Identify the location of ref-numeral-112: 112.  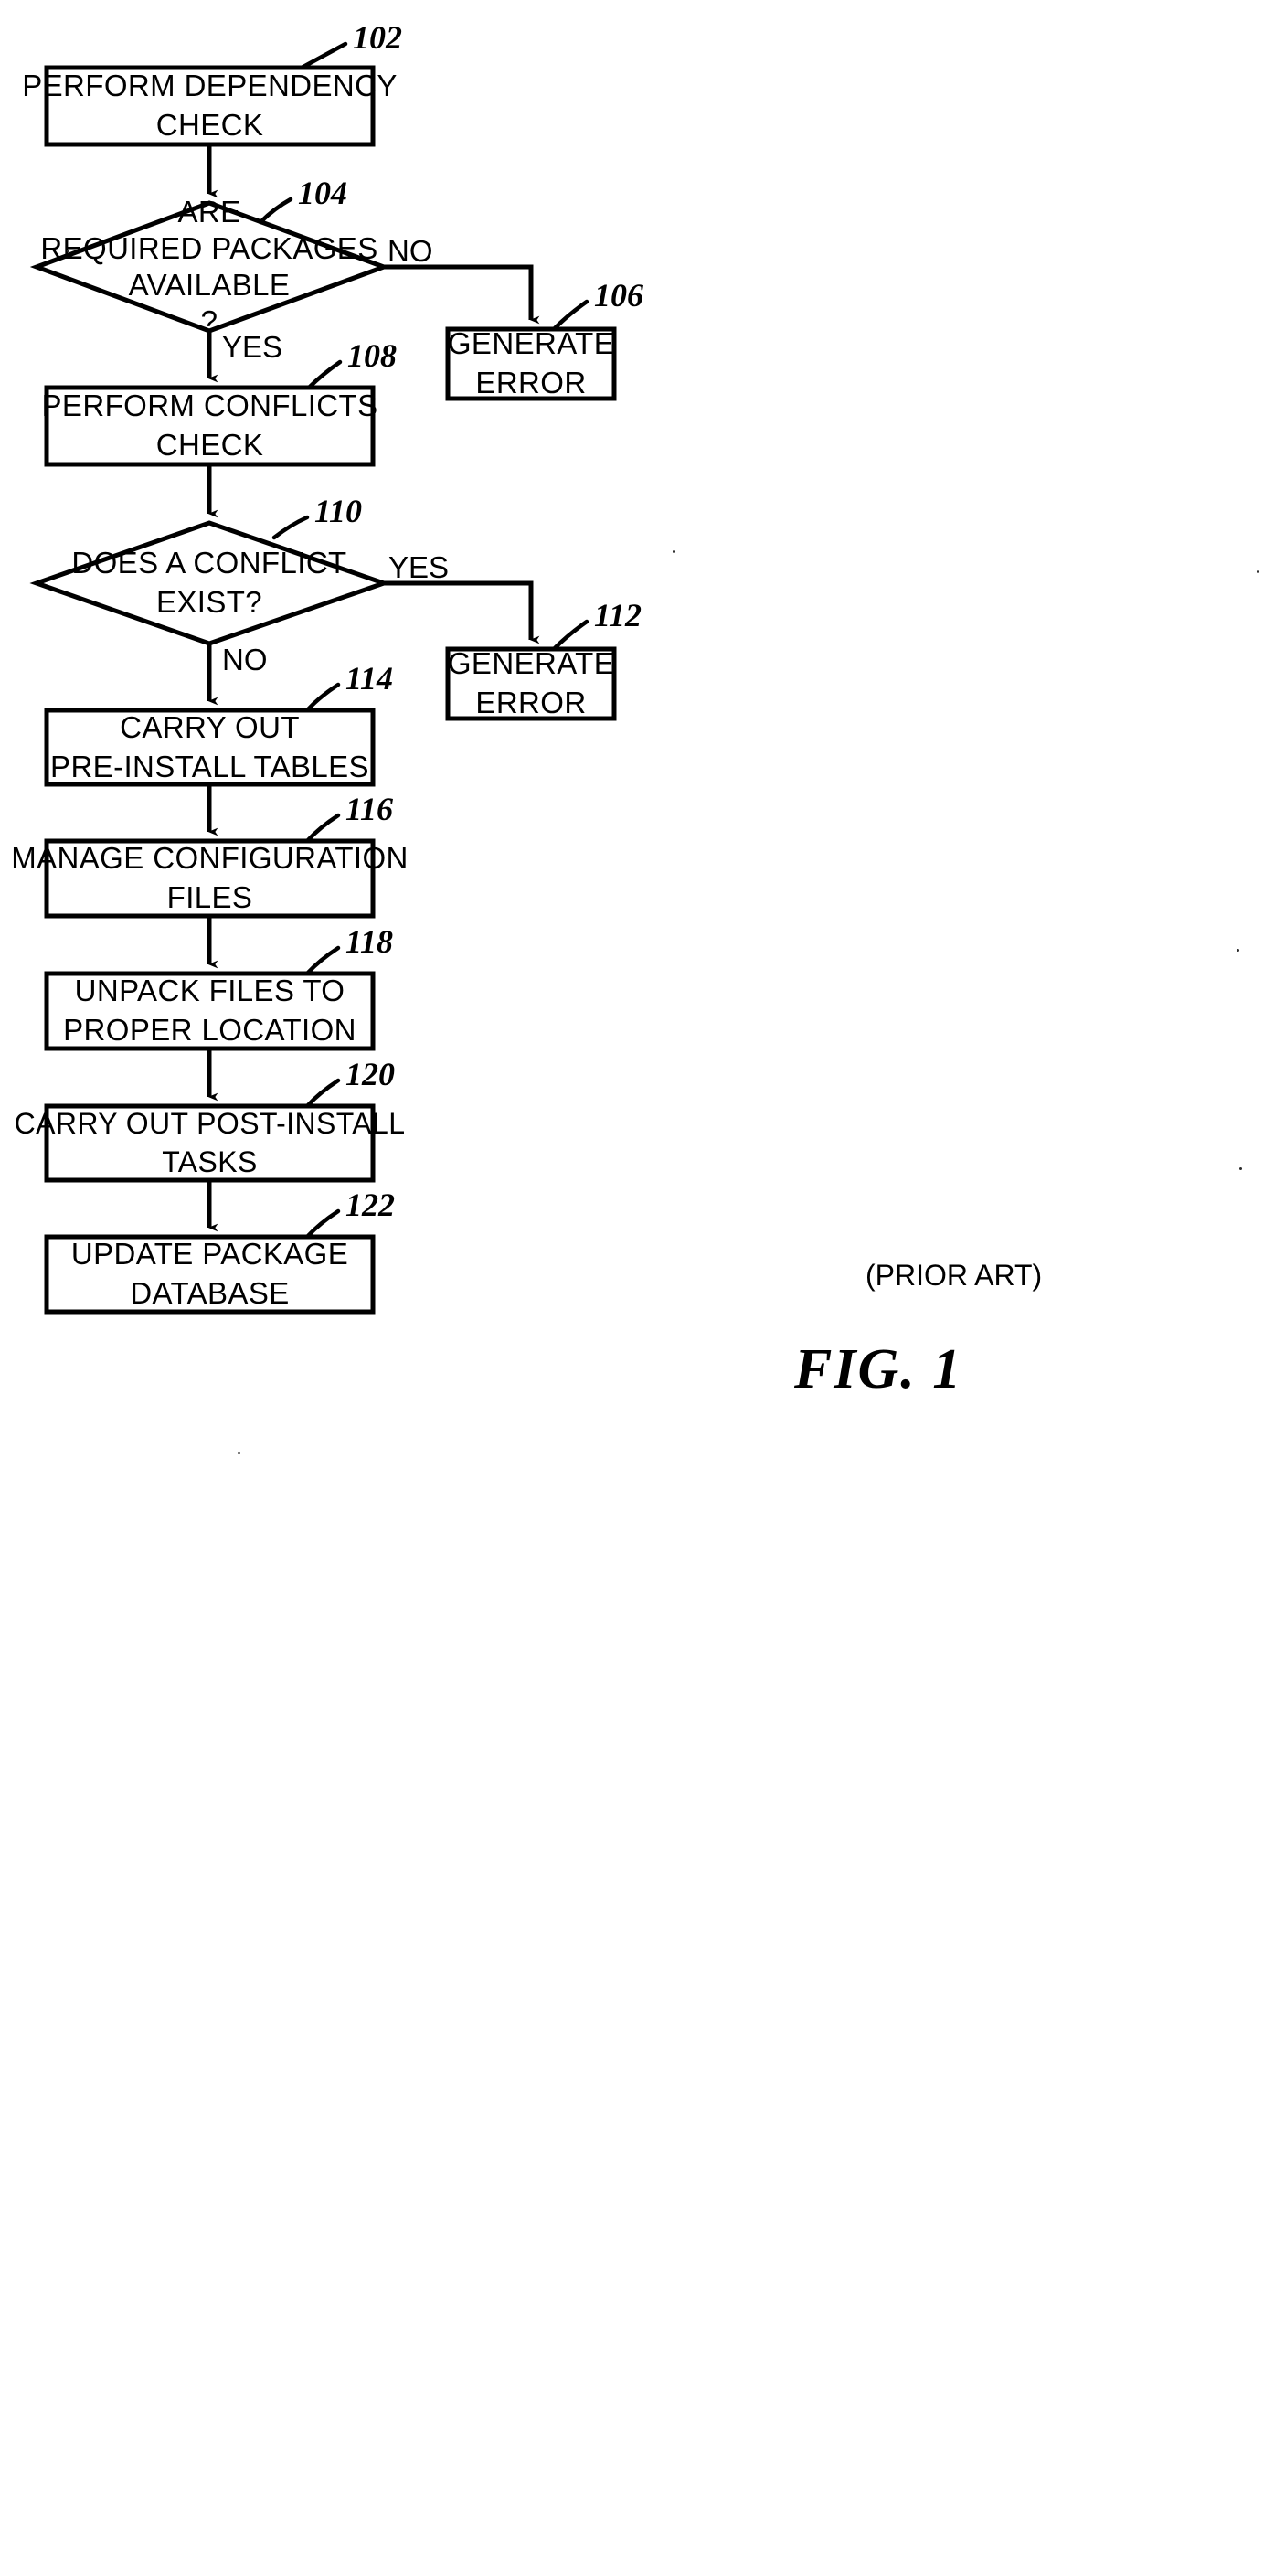
(618, 615).